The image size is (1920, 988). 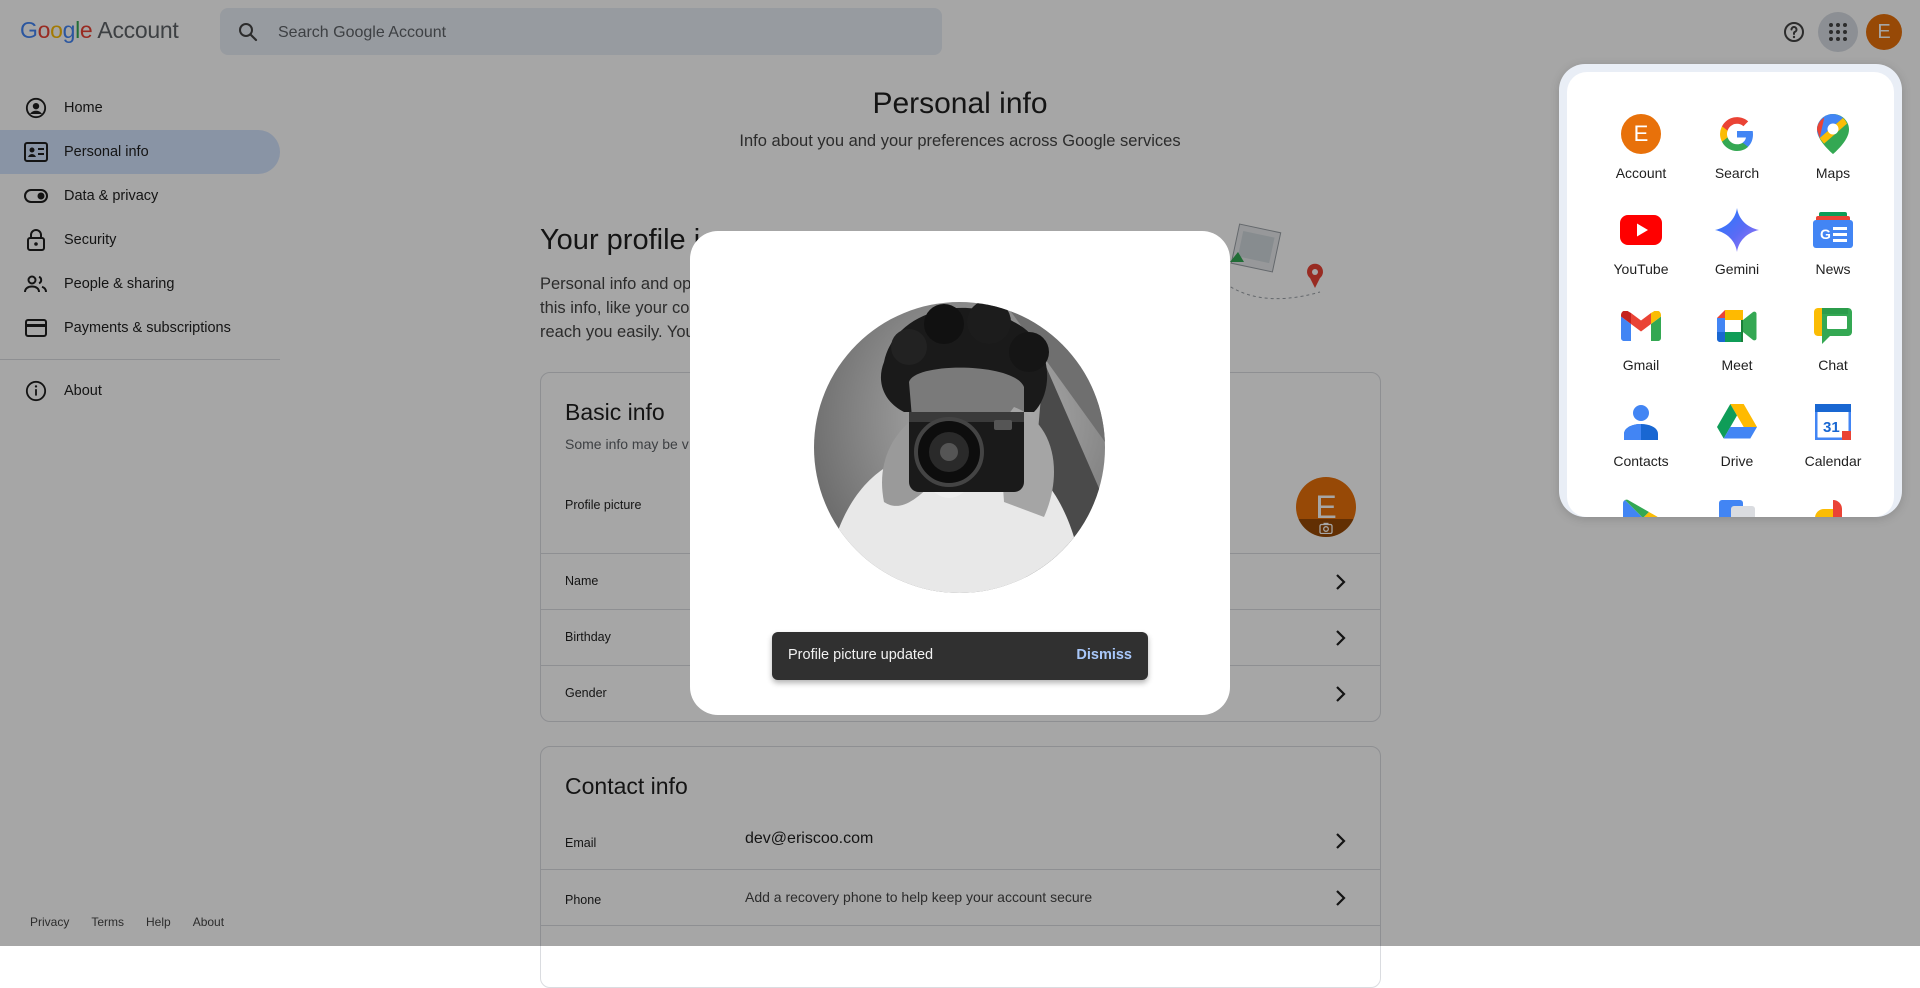 I want to click on chat-icon, so click(x=1833, y=326).